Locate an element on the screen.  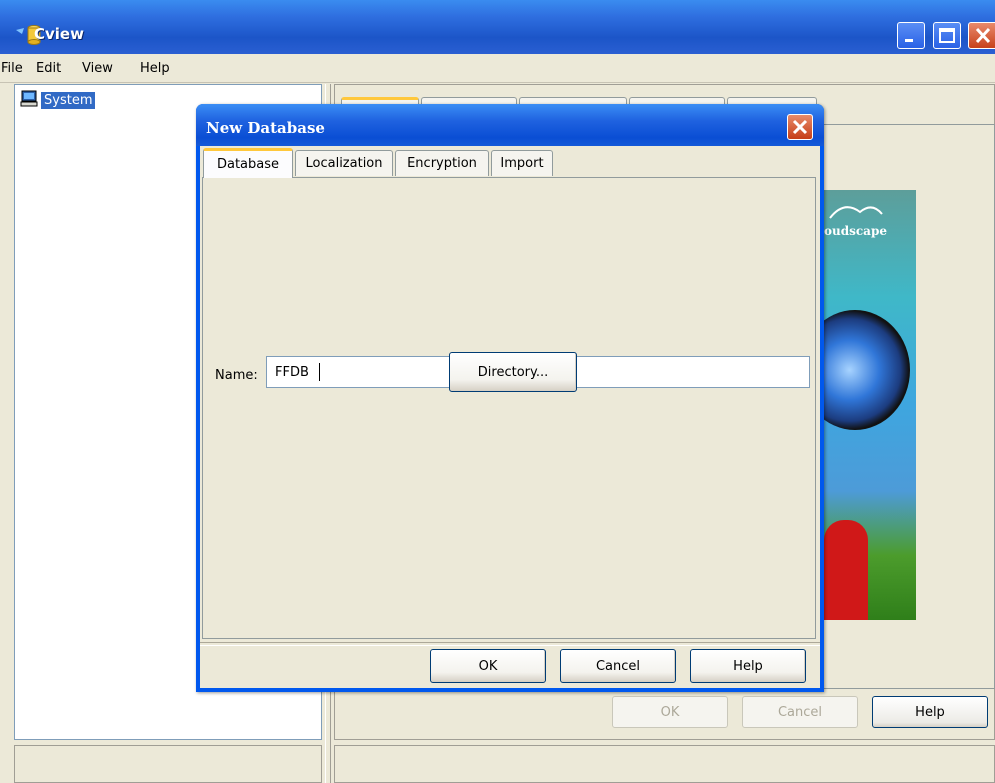
app-title: Cview is located at coordinates (59, 34).